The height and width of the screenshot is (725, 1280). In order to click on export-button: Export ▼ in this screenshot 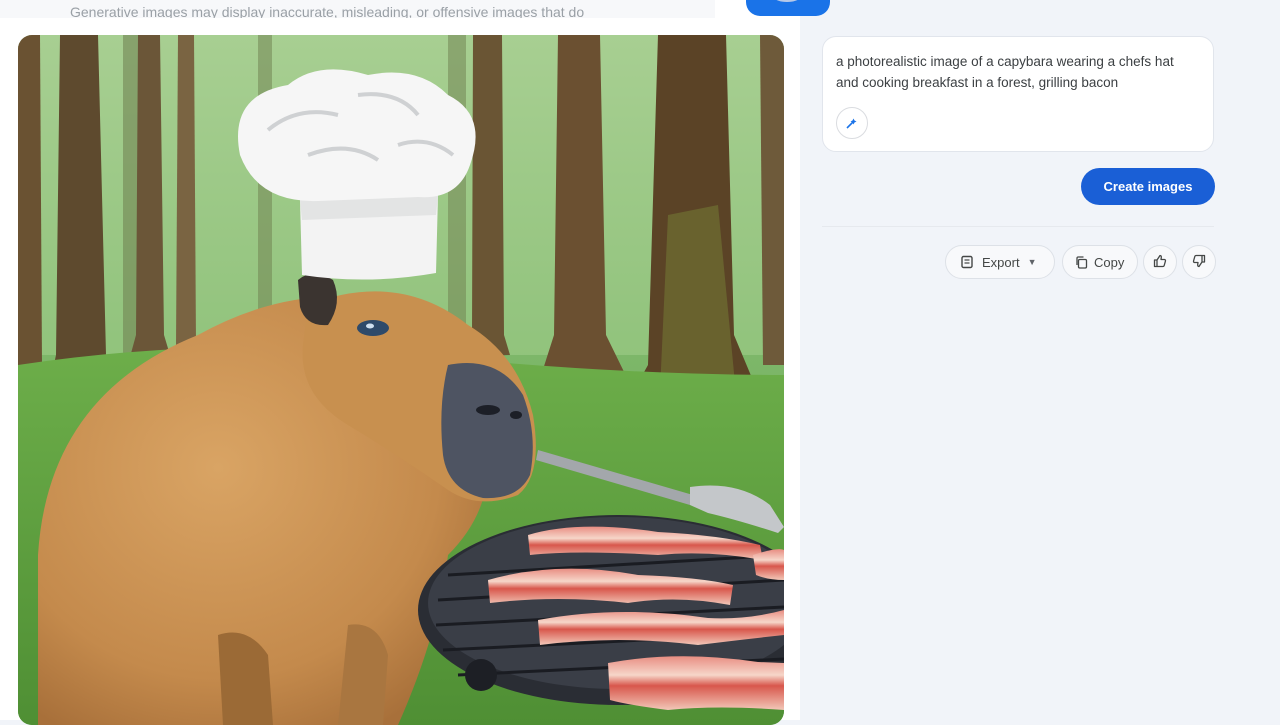, I will do `click(1000, 262)`.